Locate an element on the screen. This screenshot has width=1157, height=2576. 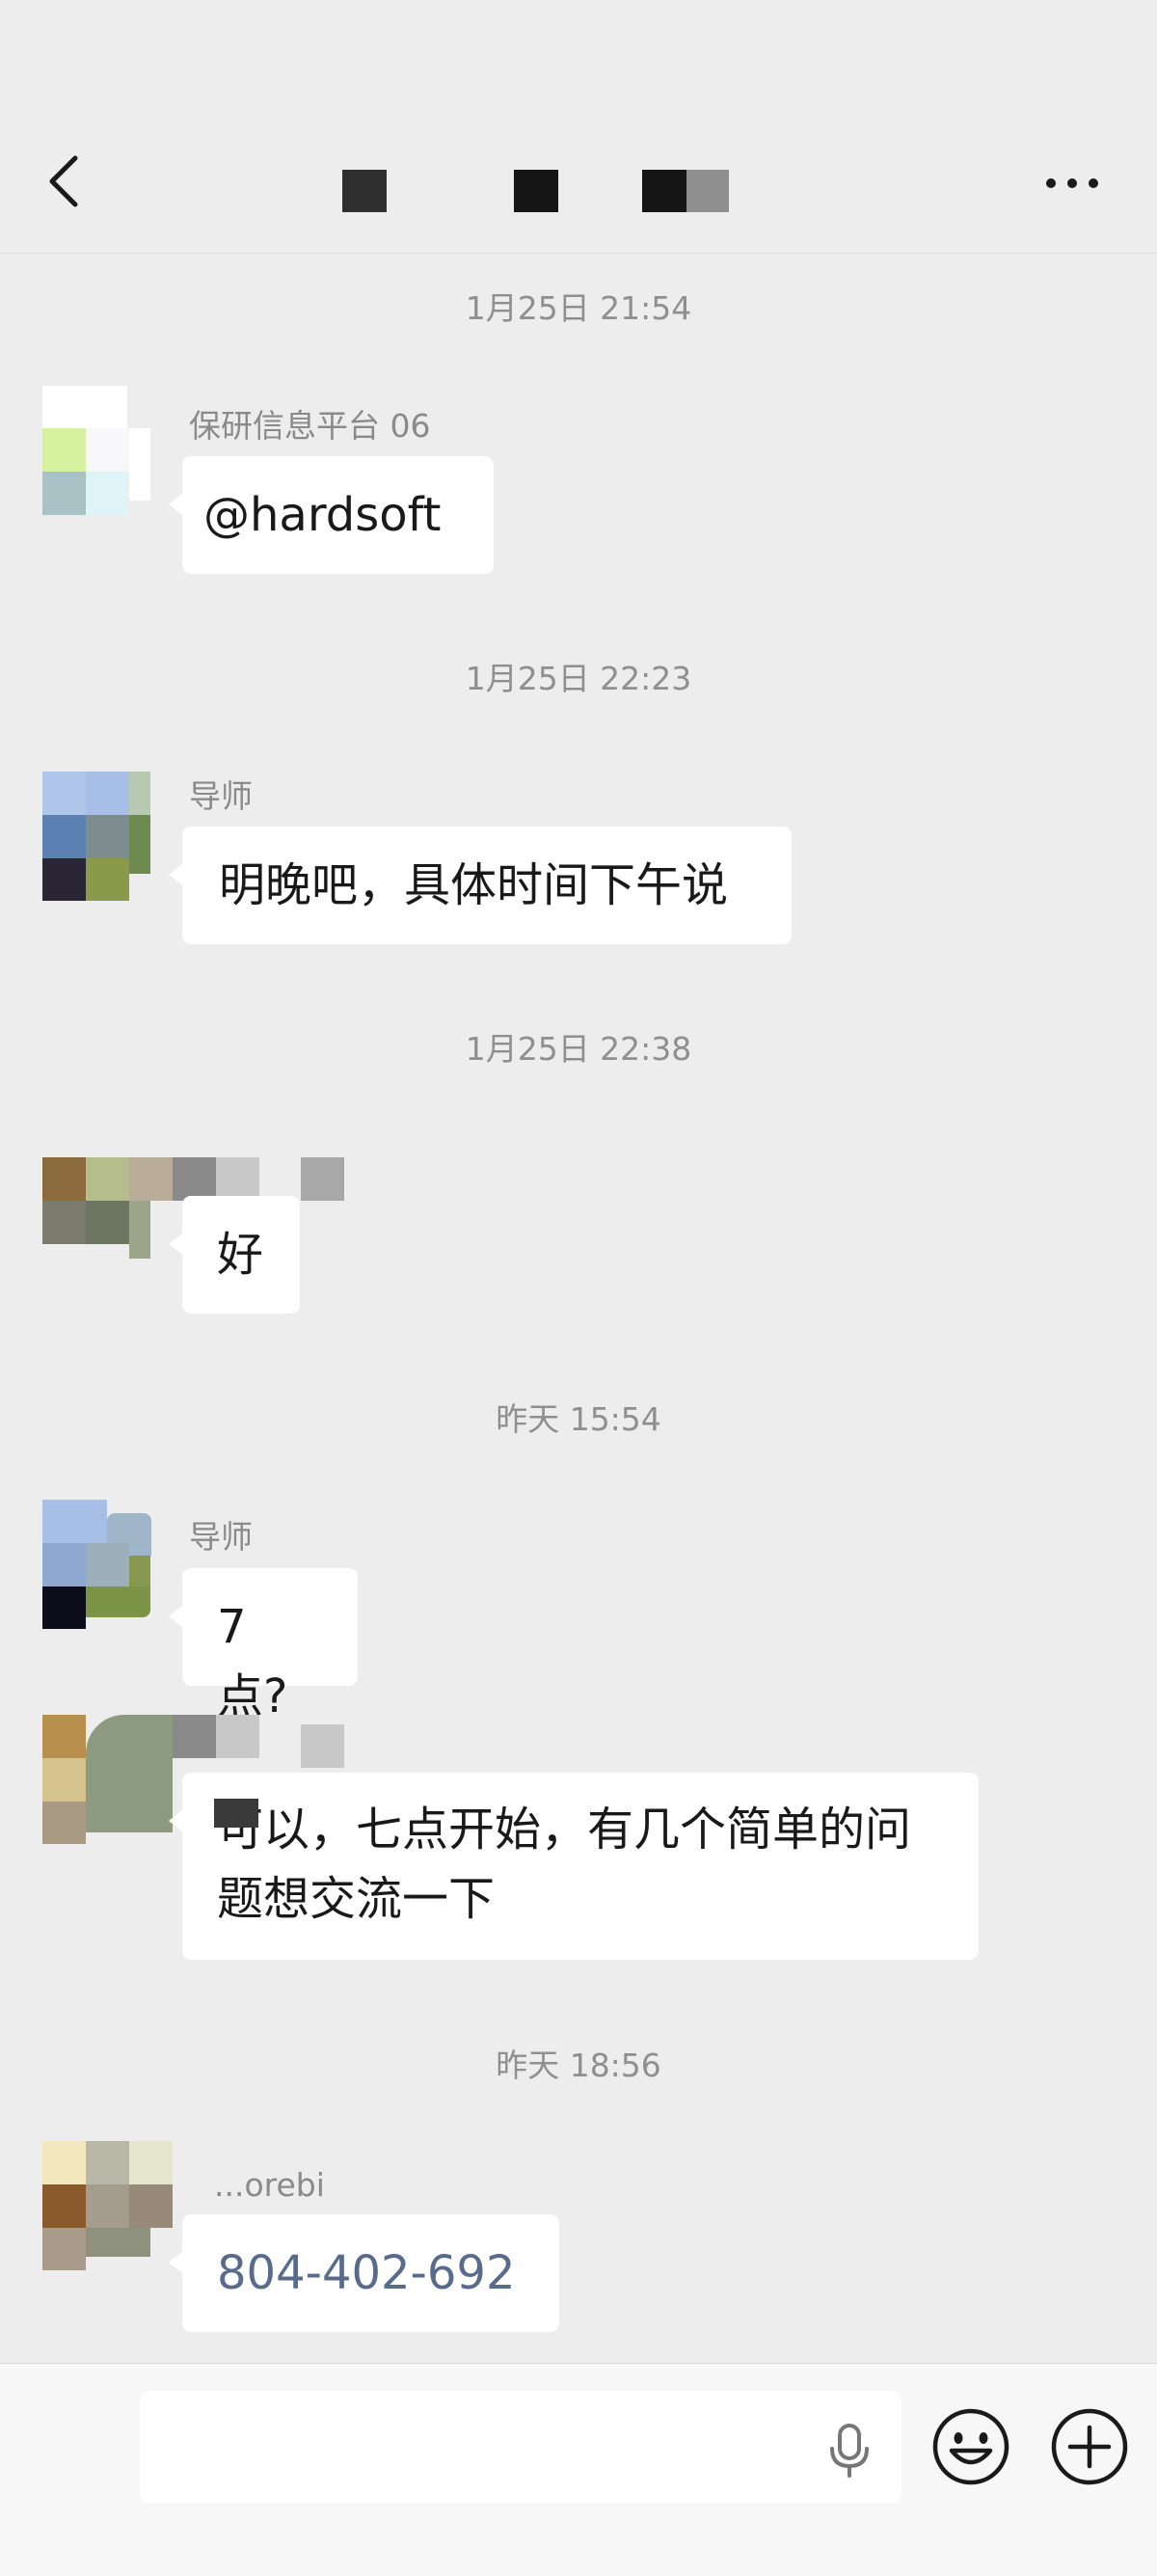
message-bubble: 7 点? is located at coordinates (263, 1645).